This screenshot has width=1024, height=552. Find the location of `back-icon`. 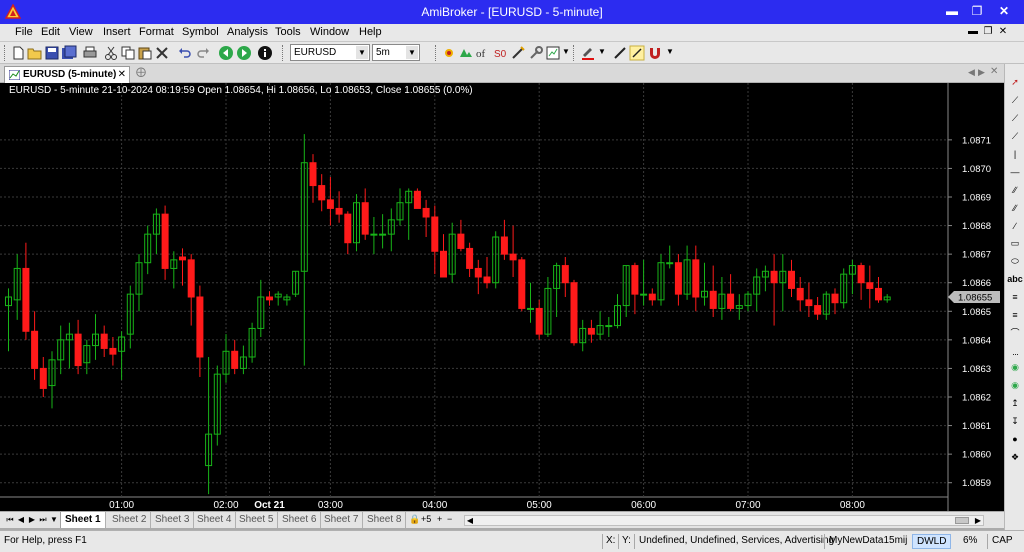

back-icon is located at coordinates (226, 53).